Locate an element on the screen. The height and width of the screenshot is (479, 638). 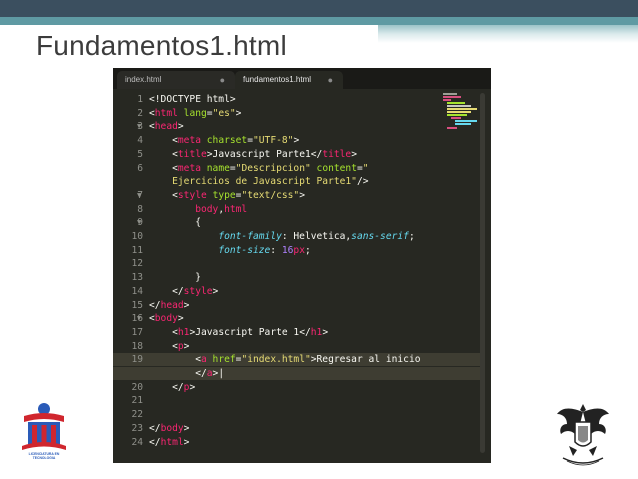
code-line: 2 <html lang="es"> is located at coordinates (298, 113).